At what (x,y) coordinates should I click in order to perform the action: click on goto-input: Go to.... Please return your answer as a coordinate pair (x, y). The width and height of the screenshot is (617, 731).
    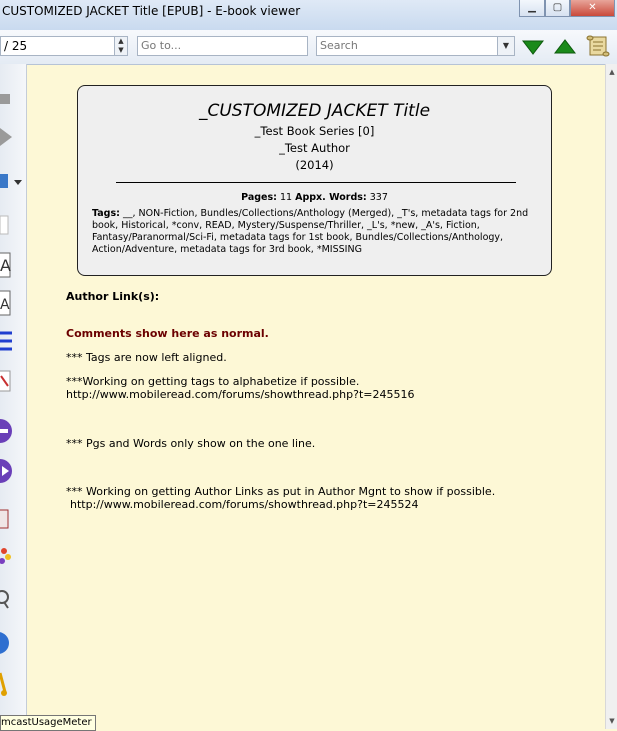
    Looking at the image, I should click on (222, 46).